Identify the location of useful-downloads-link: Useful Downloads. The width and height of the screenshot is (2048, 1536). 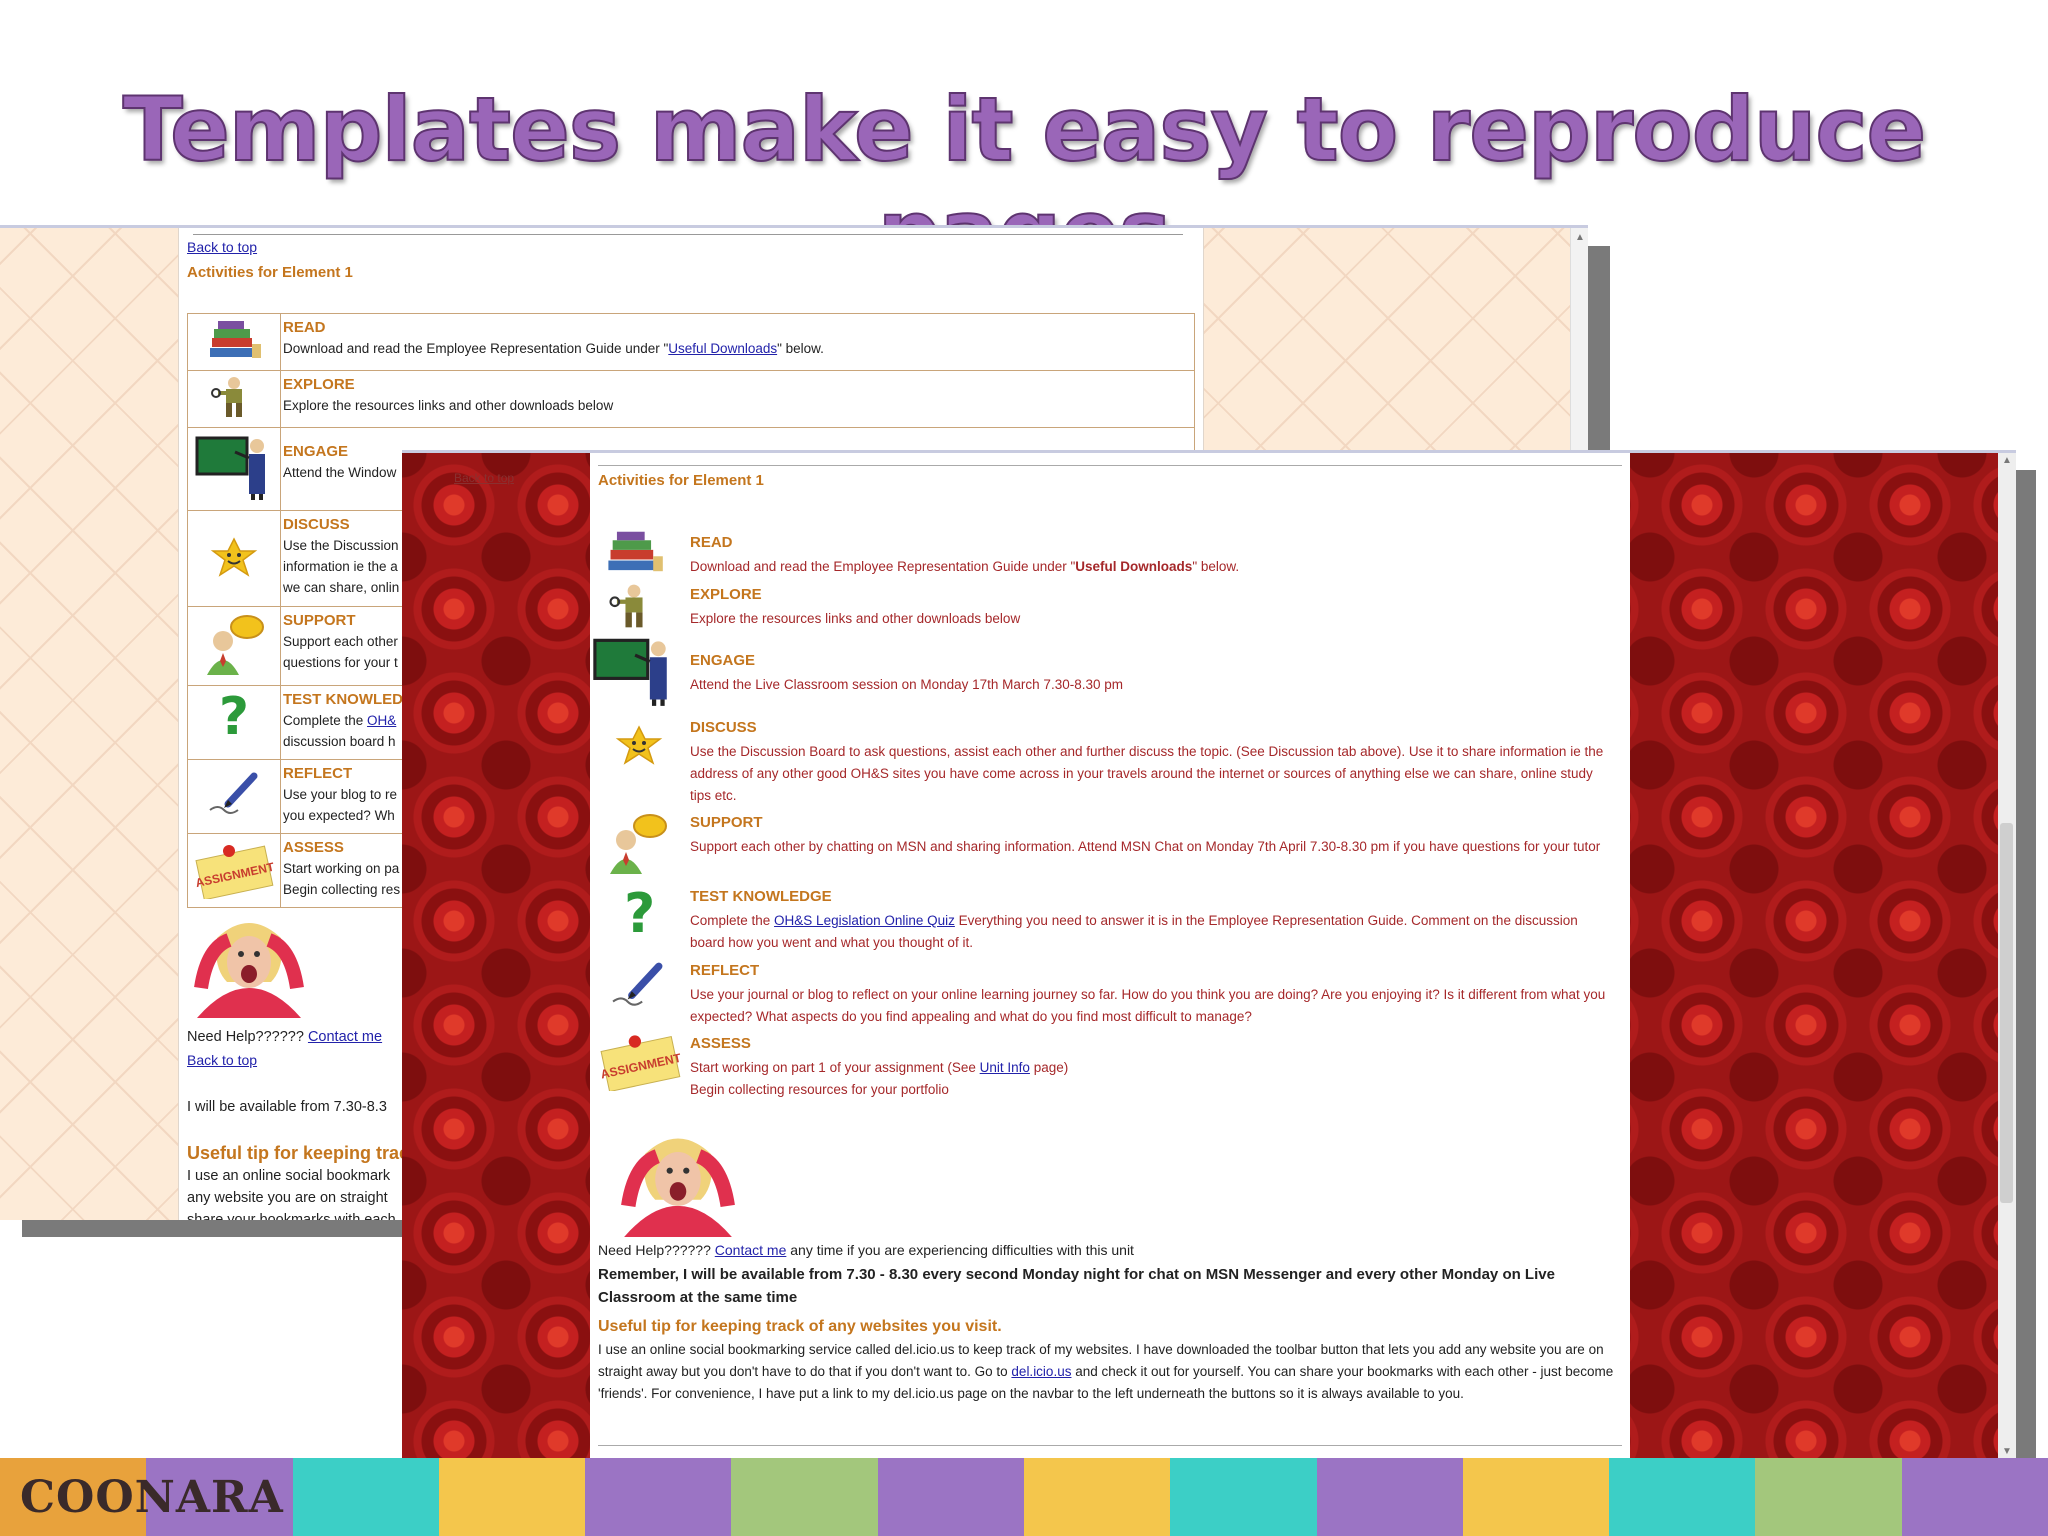
(722, 348).